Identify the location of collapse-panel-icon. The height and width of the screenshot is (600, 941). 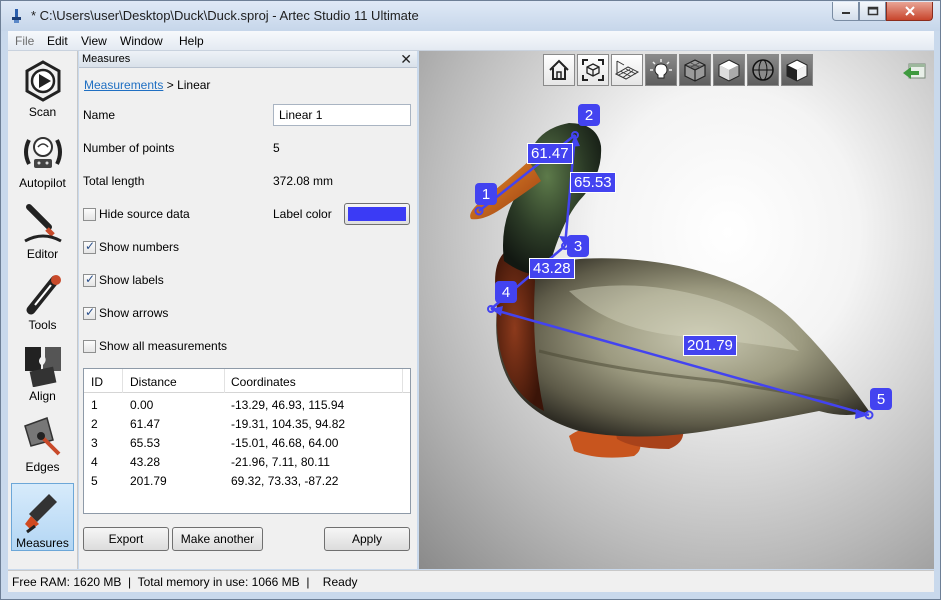
(914, 72).